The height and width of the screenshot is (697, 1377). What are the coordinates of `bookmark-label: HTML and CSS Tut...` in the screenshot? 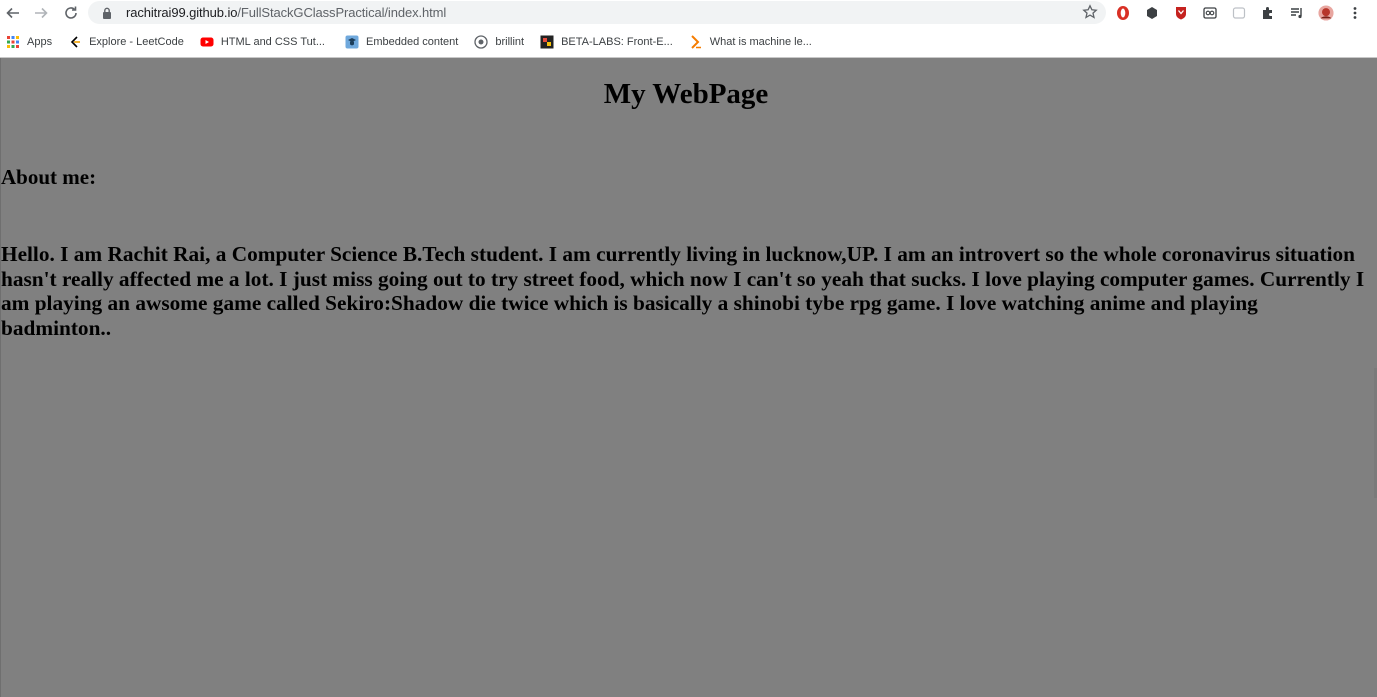 It's located at (272, 41).